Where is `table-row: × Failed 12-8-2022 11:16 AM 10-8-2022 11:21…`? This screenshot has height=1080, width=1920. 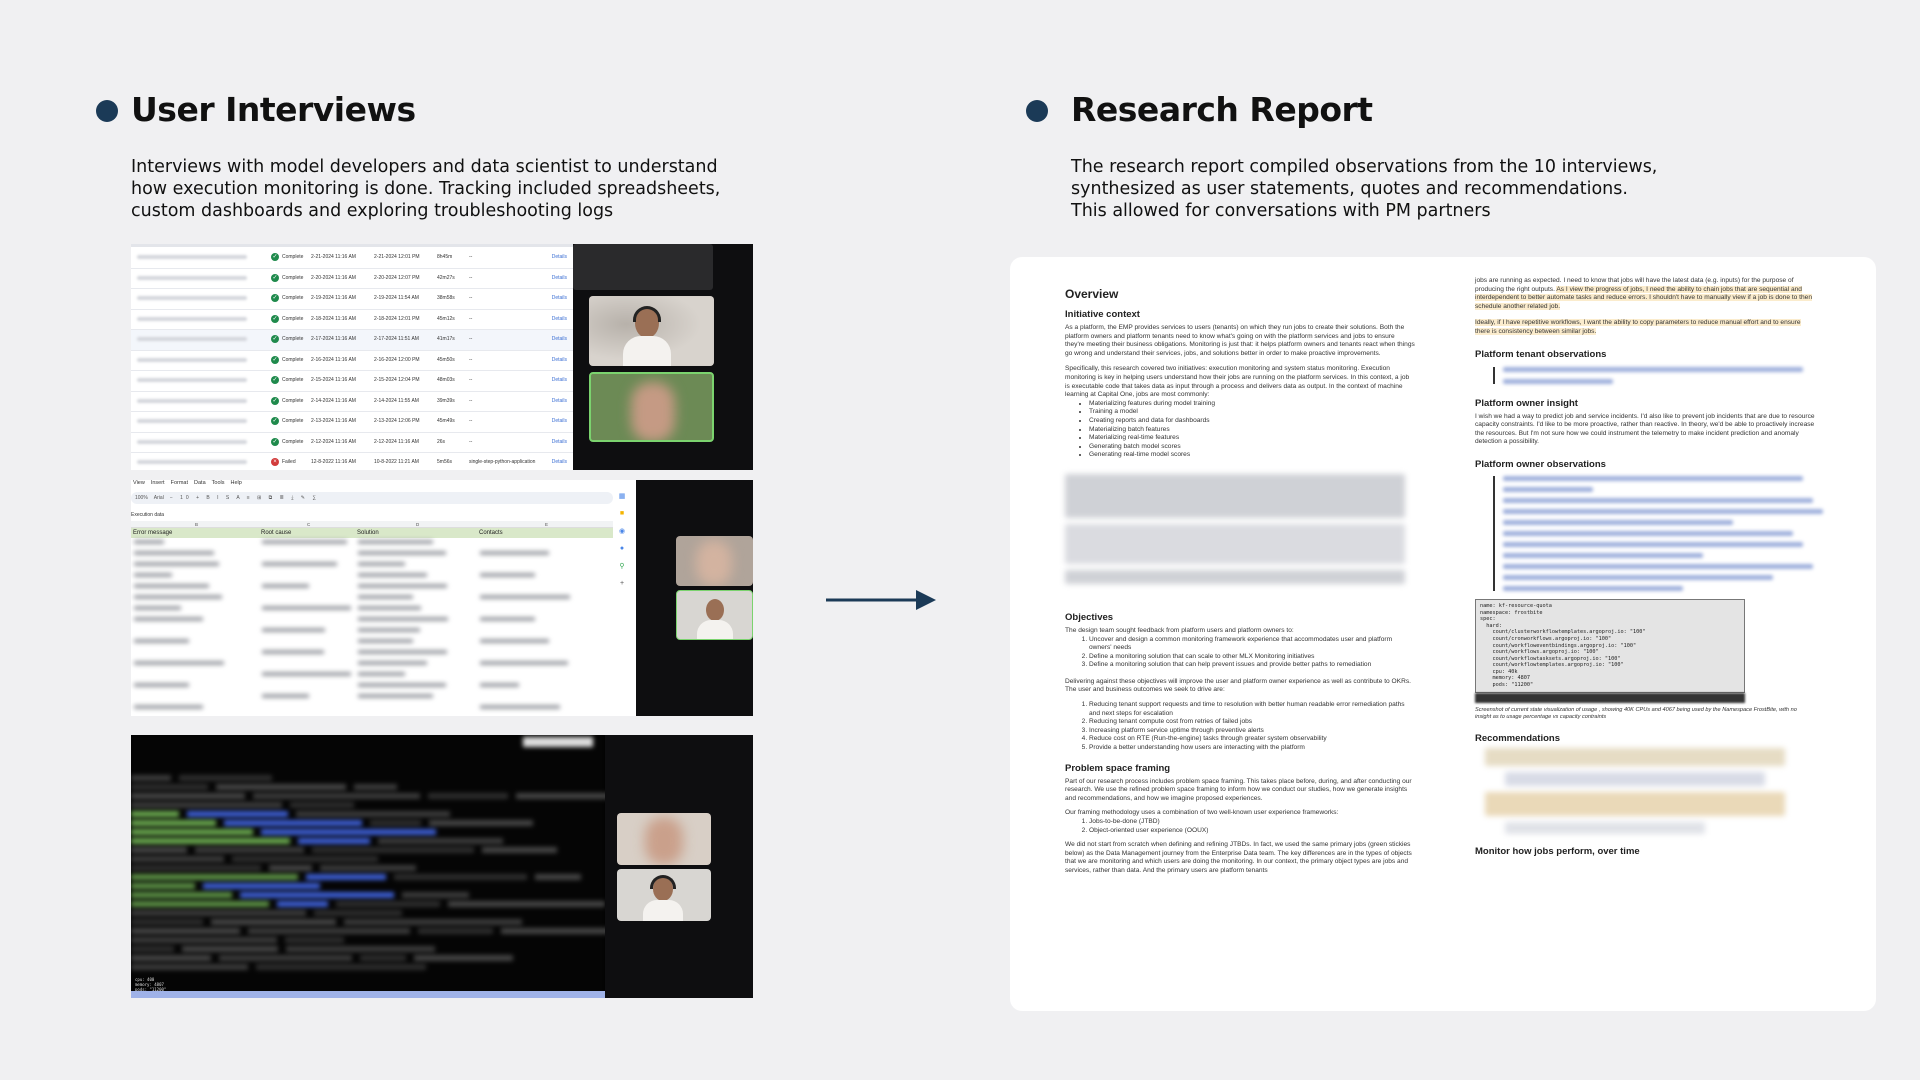 table-row: × Failed 12-8-2022 11:16 AM 10-8-2022 11:21… is located at coordinates (352, 461).